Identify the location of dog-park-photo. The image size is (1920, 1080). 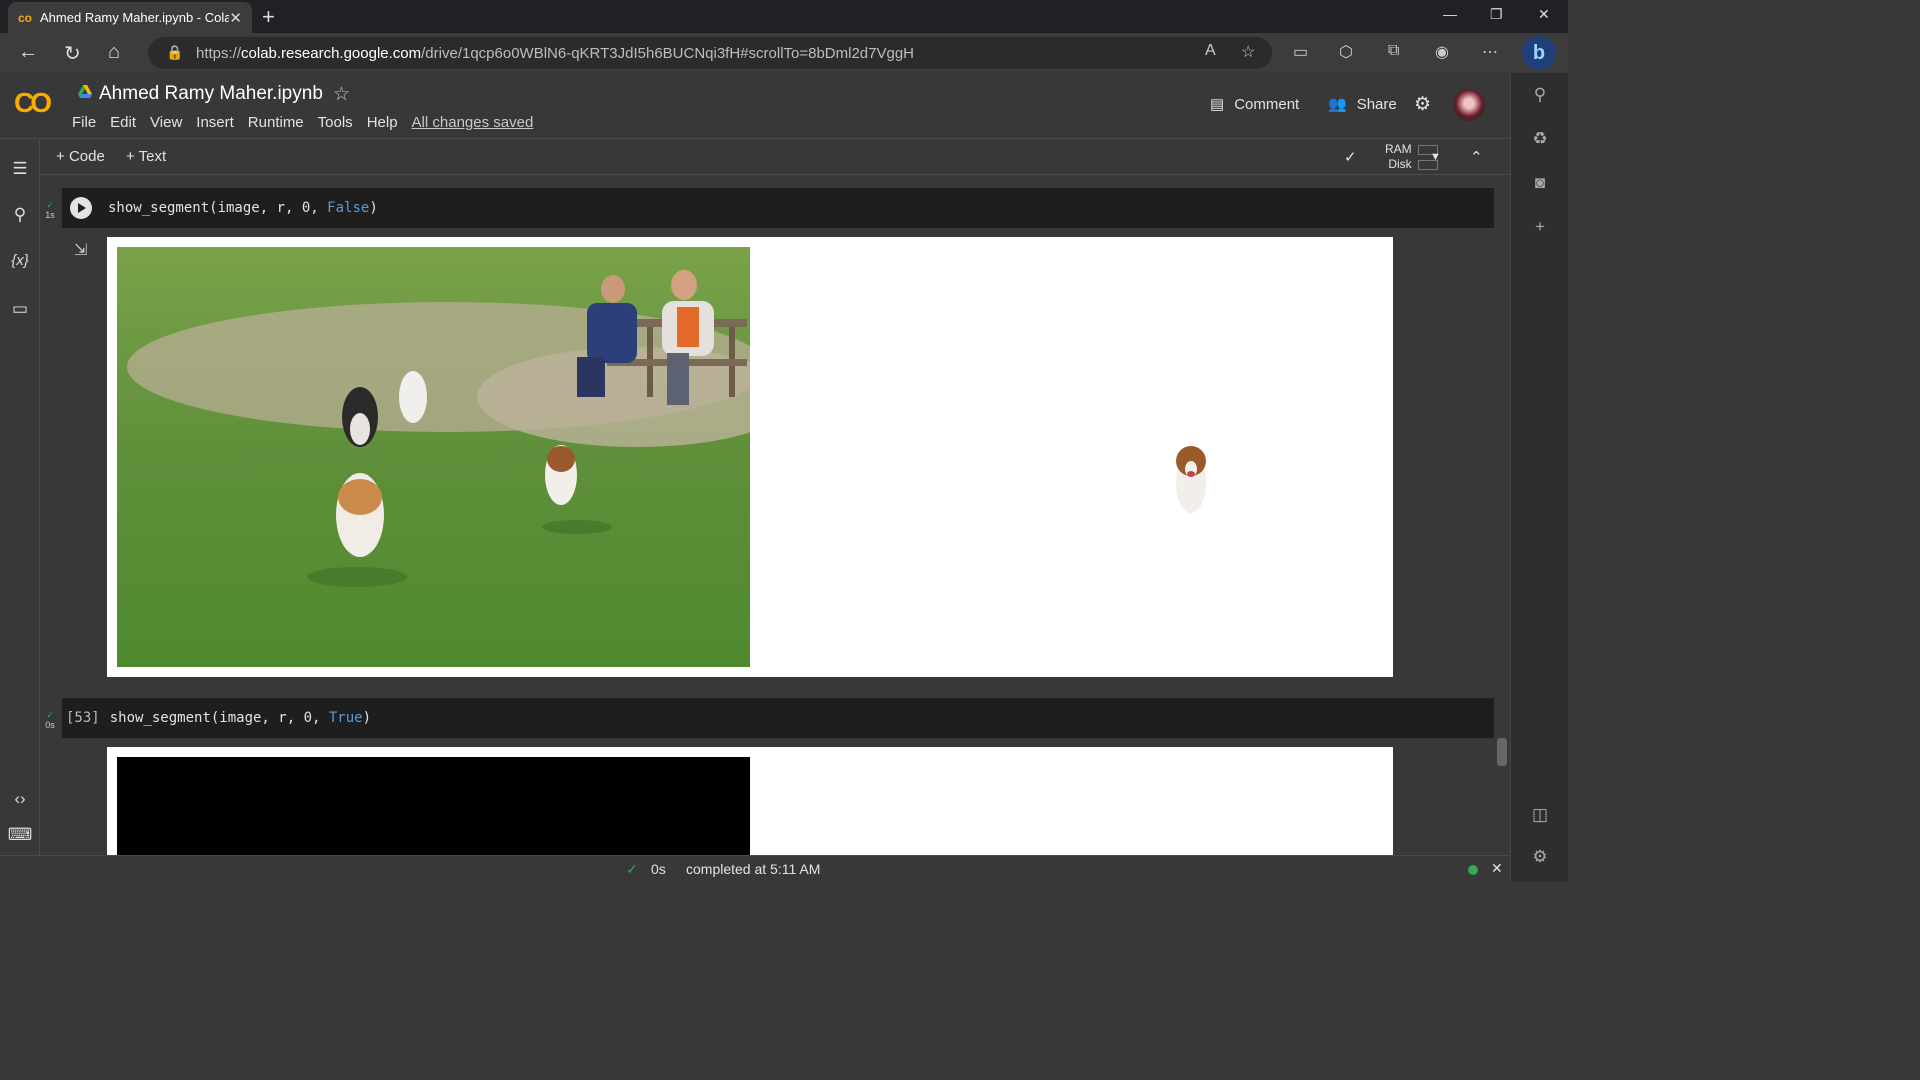
(433, 457).